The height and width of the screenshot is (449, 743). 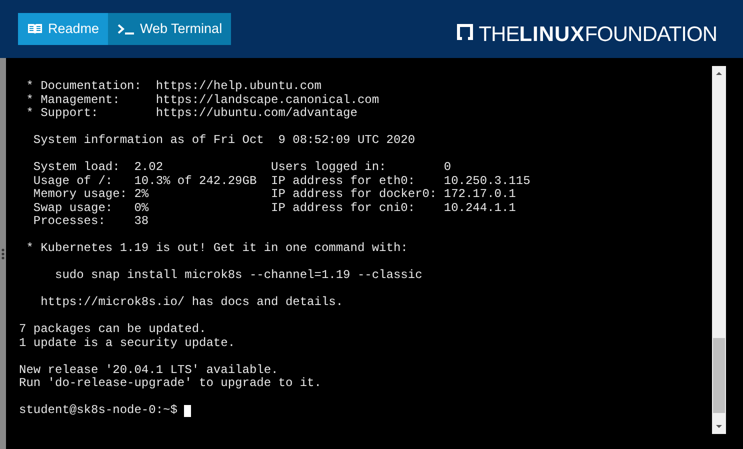 What do you see at coordinates (3, 253) in the screenshot?
I see `resize-handle-icon` at bounding box center [3, 253].